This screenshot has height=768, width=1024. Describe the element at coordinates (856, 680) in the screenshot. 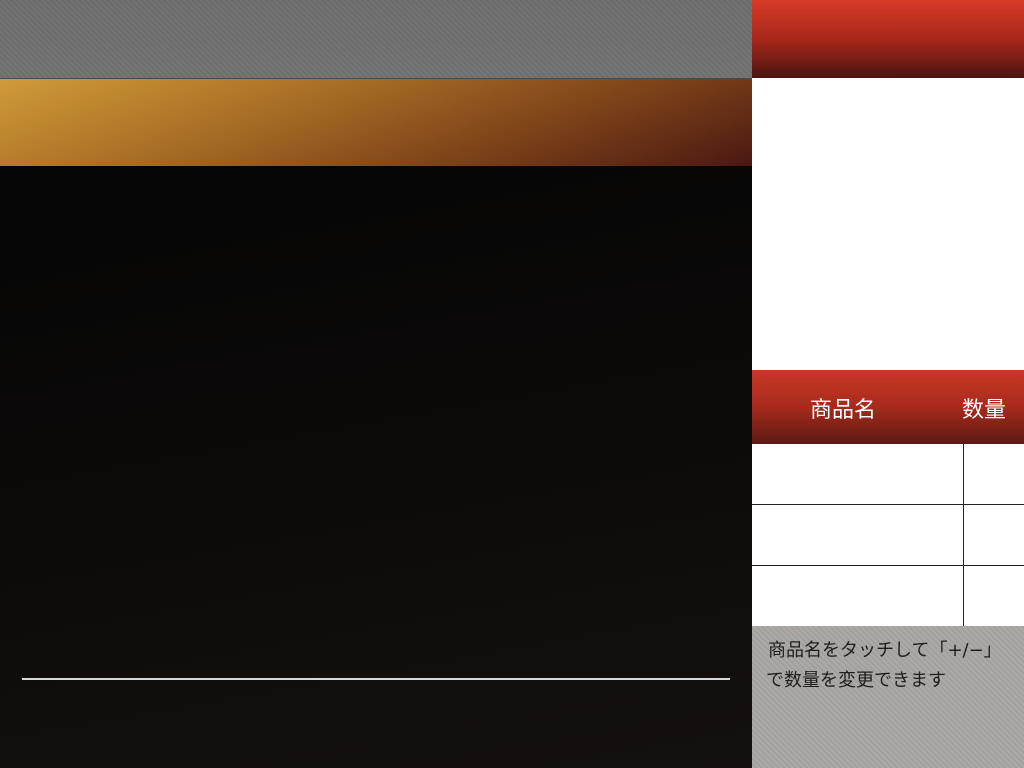

I see `instruction-text-line2: で数量を変更できます` at that location.